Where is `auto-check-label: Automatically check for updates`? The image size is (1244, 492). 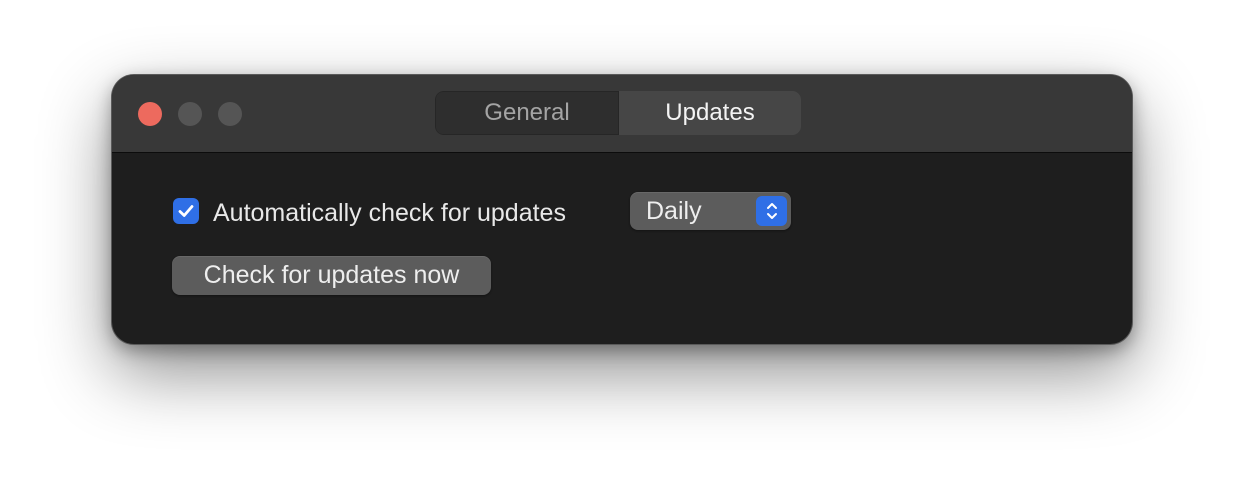 auto-check-label: Automatically check for updates is located at coordinates (389, 213).